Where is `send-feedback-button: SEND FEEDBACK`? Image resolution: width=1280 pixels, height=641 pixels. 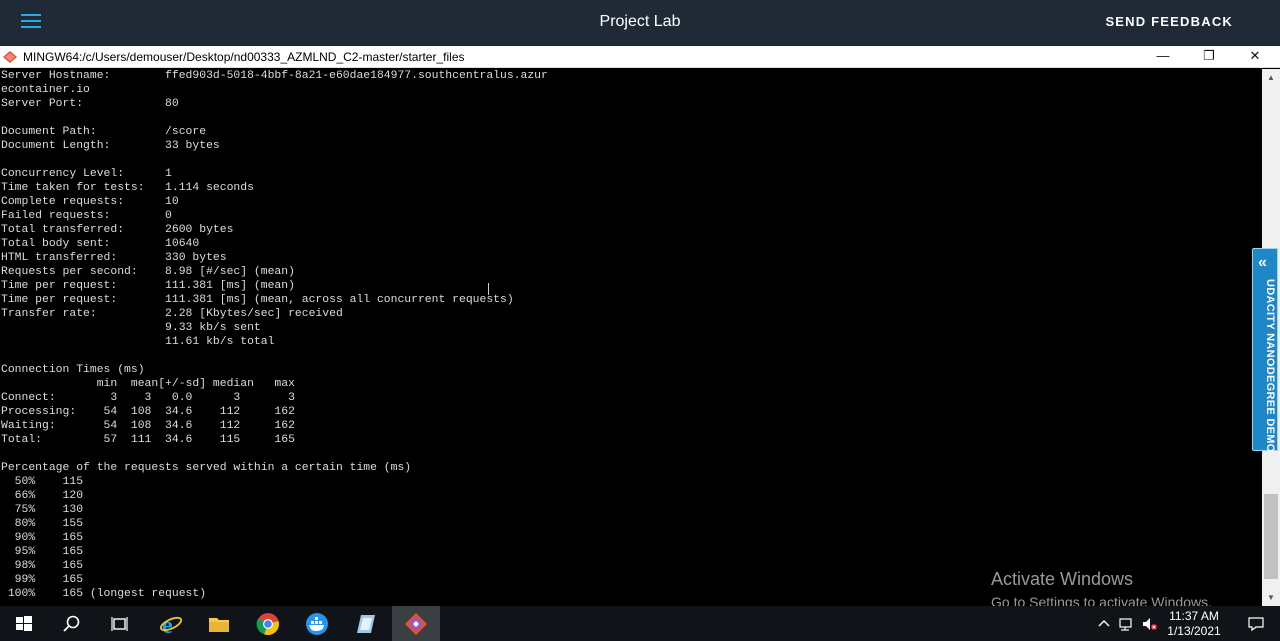 send-feedback-button: SEND FEEDBACK is located at coordinates (1169, 21).